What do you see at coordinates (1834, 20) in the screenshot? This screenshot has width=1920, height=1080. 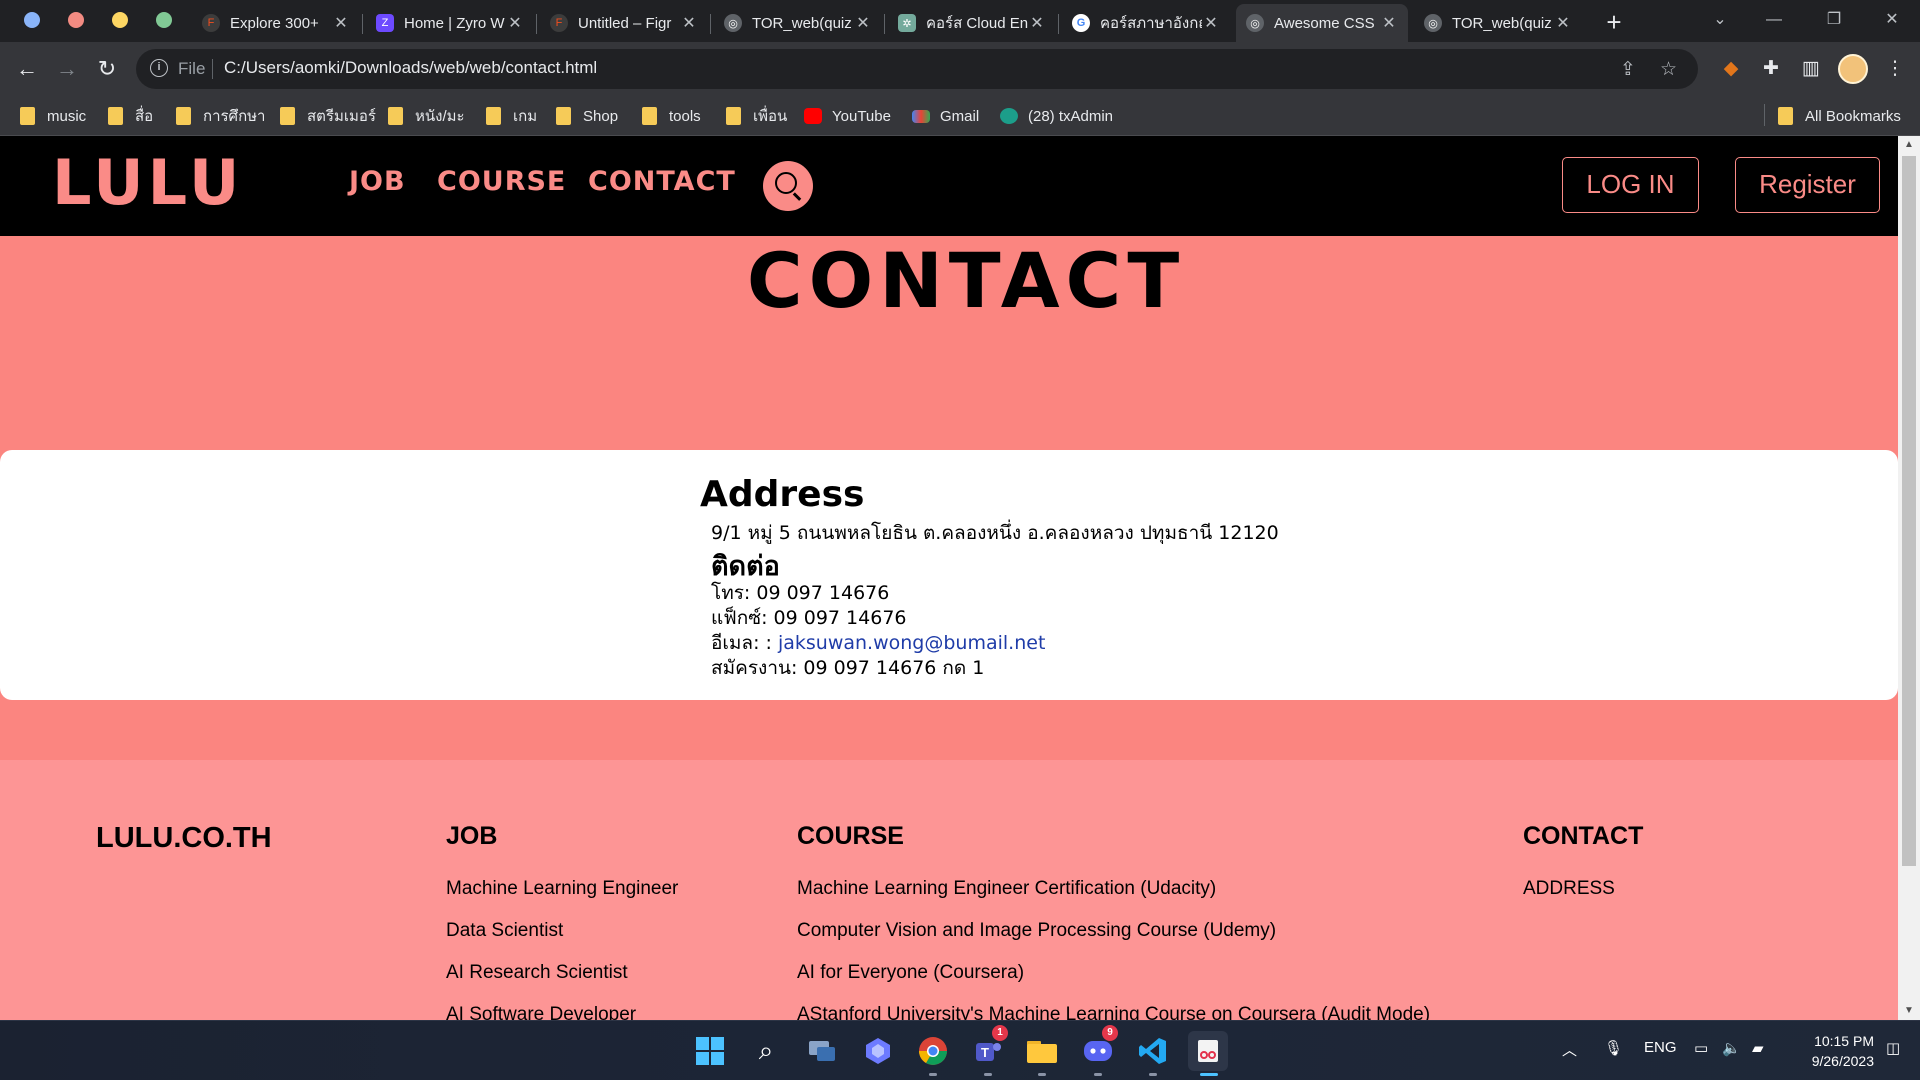 I see `restore-icon: ❐` at bounding box center [1834, 20].